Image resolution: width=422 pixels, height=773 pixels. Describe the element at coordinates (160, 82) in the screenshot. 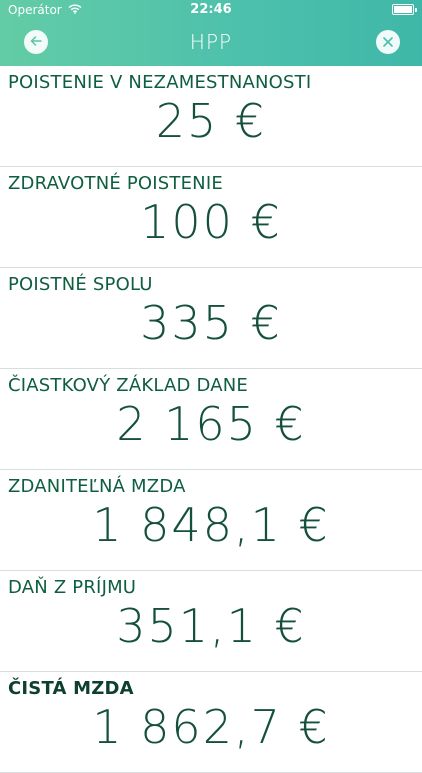

I see `row-label: POISTENIE V NEZAMESTNANOSTI` at that location.